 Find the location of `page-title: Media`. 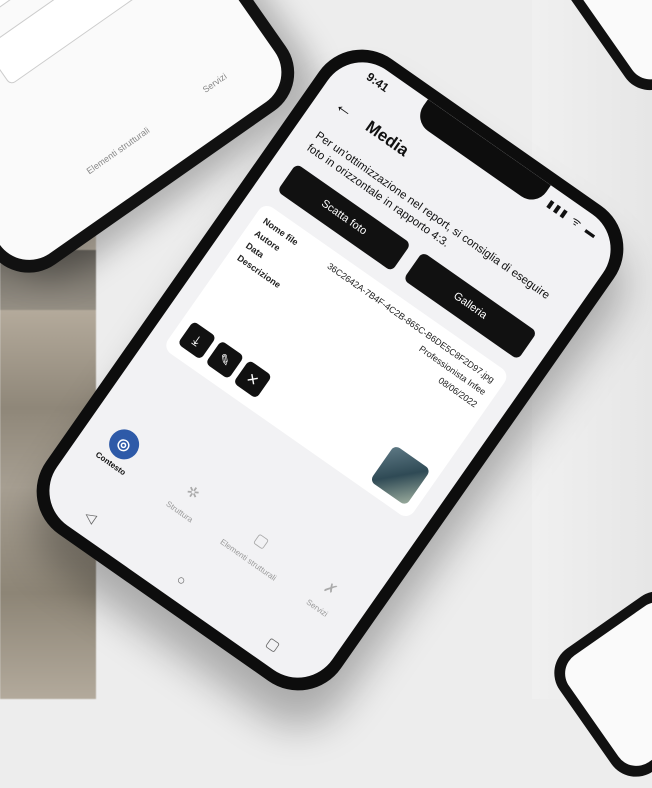

page-title: Media is located at coordinates (387, 138).